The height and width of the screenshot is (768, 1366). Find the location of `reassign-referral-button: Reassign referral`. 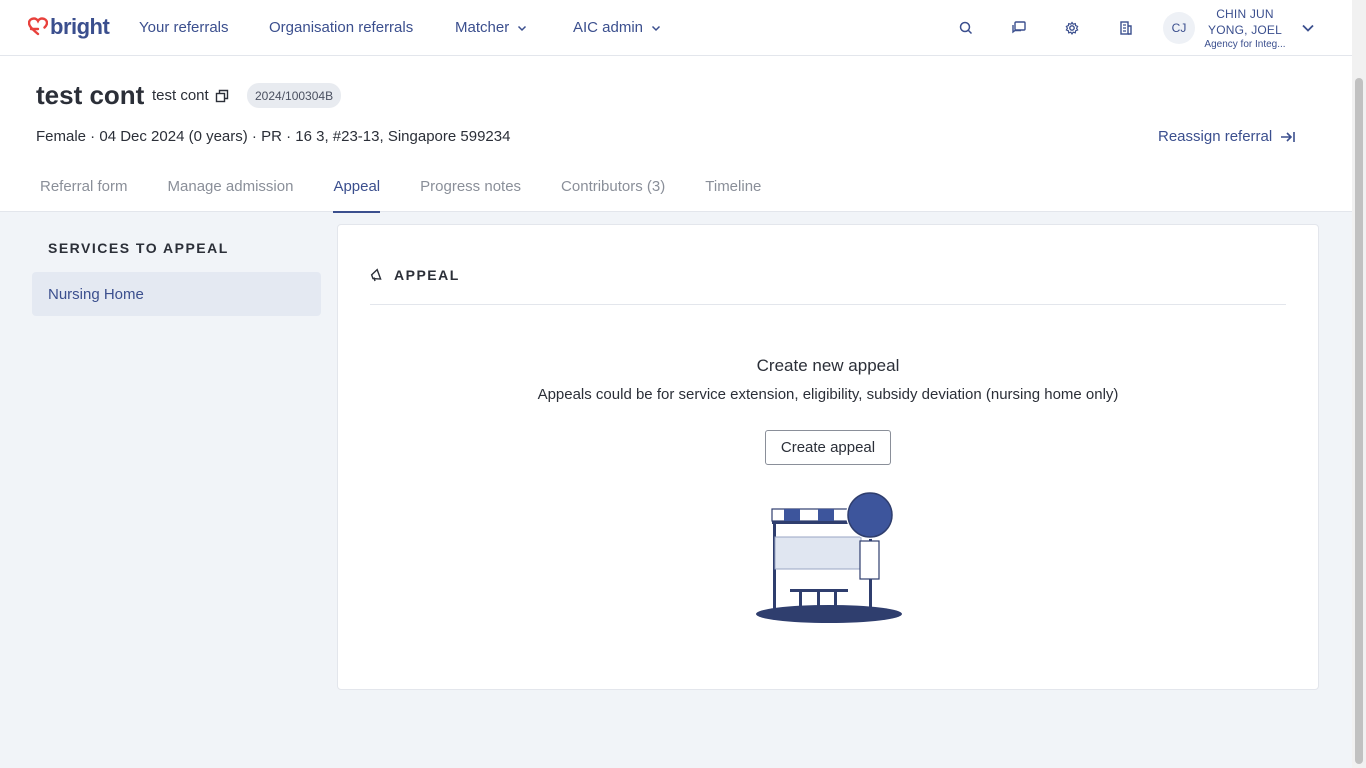

reassign-referral-button: Reassign referral is located at coordinates (1227, 136).